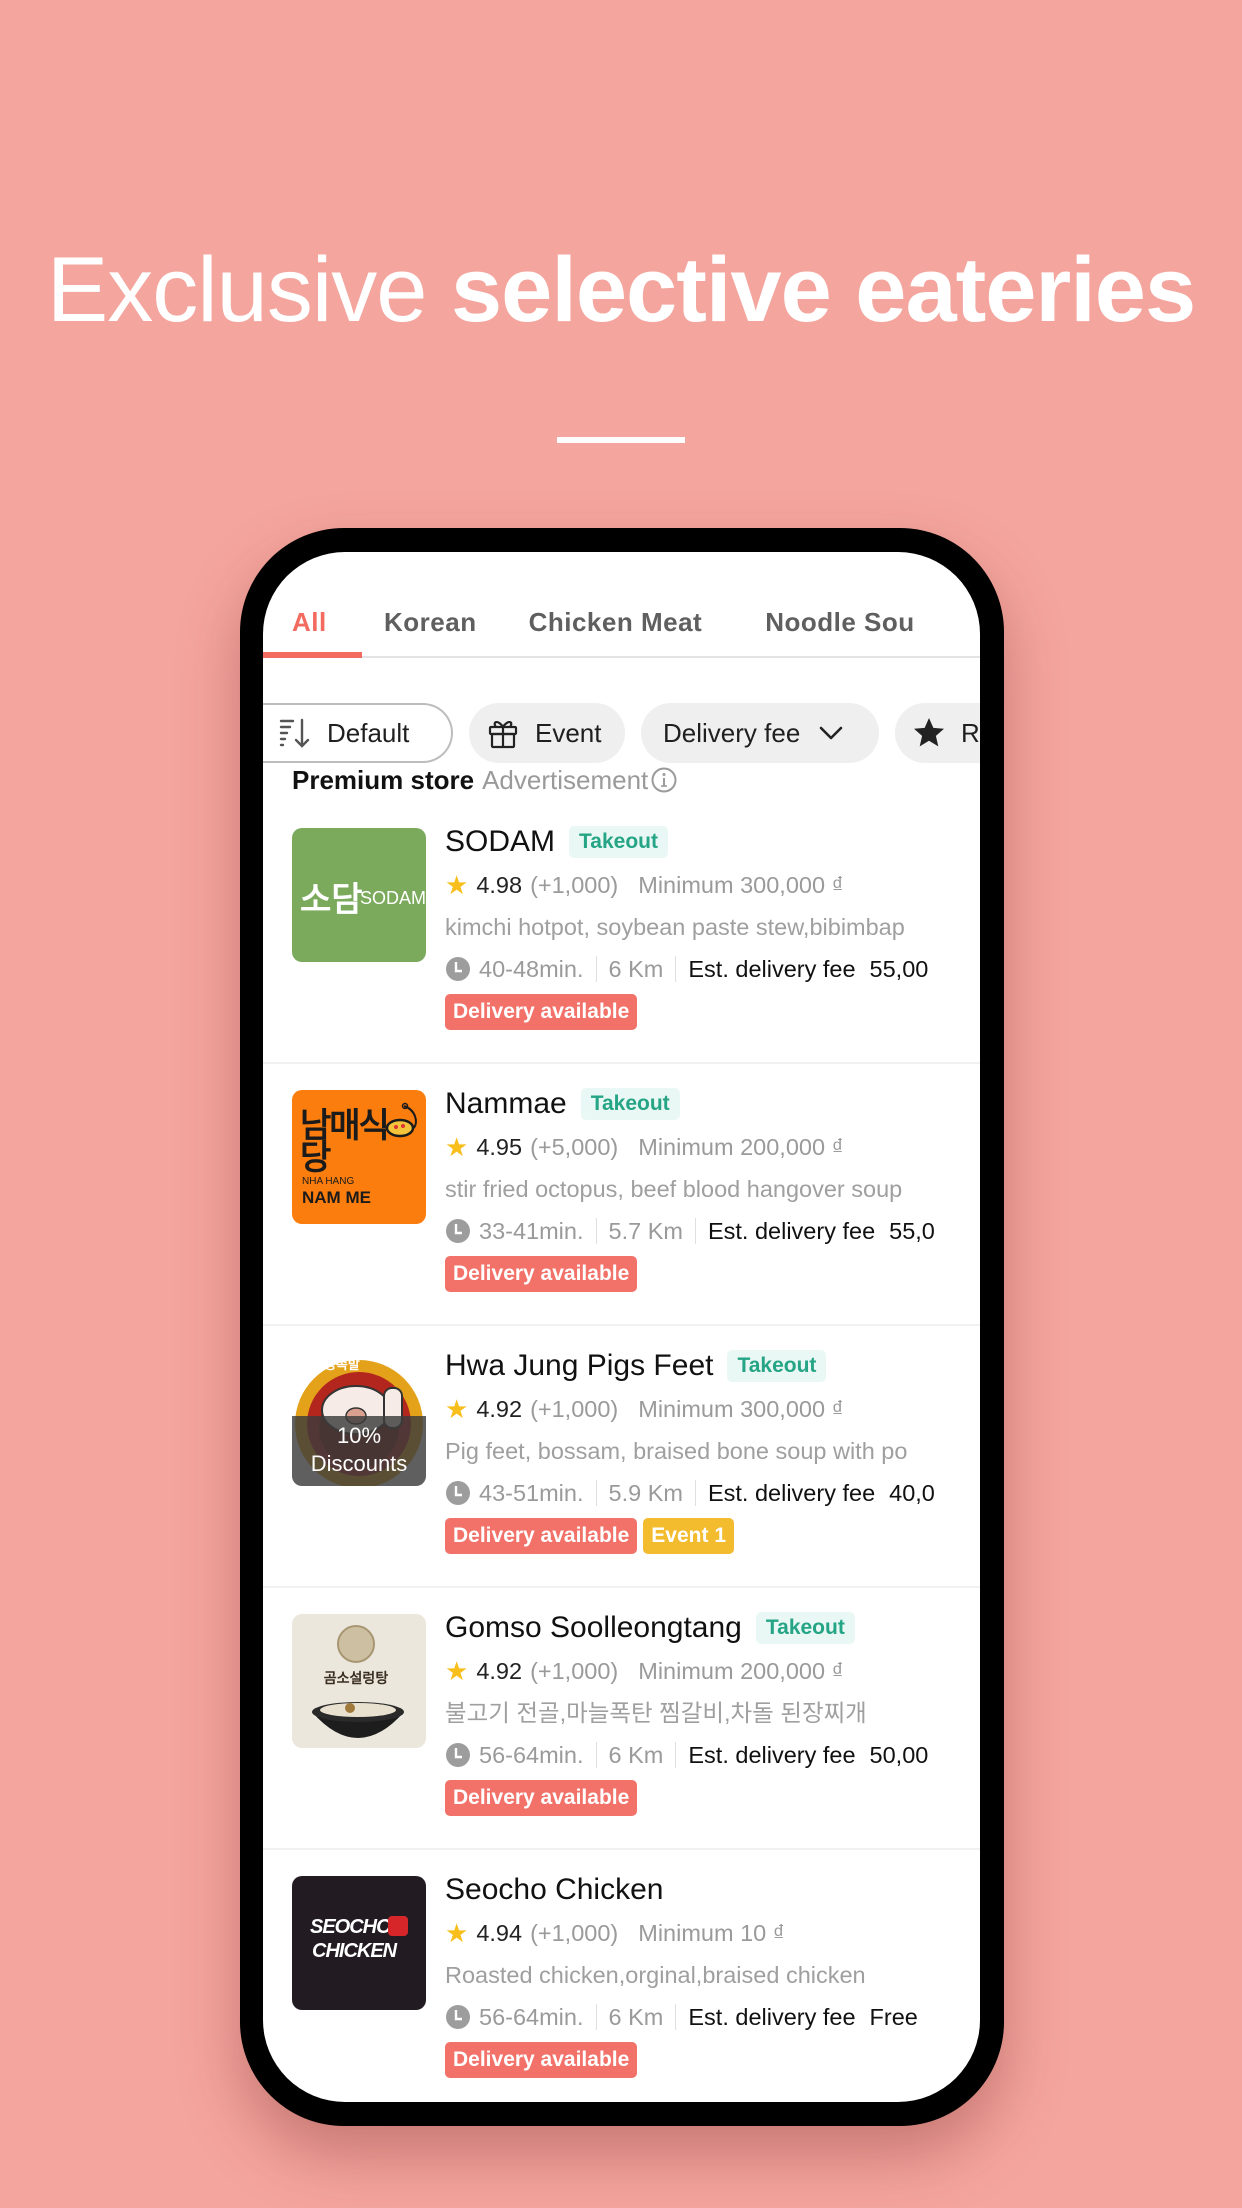 The image size is (1242, 2208). Describe the element at coordinates (823, 290) in the screenshot. I see `headline-bold: selective eateries` at that location.